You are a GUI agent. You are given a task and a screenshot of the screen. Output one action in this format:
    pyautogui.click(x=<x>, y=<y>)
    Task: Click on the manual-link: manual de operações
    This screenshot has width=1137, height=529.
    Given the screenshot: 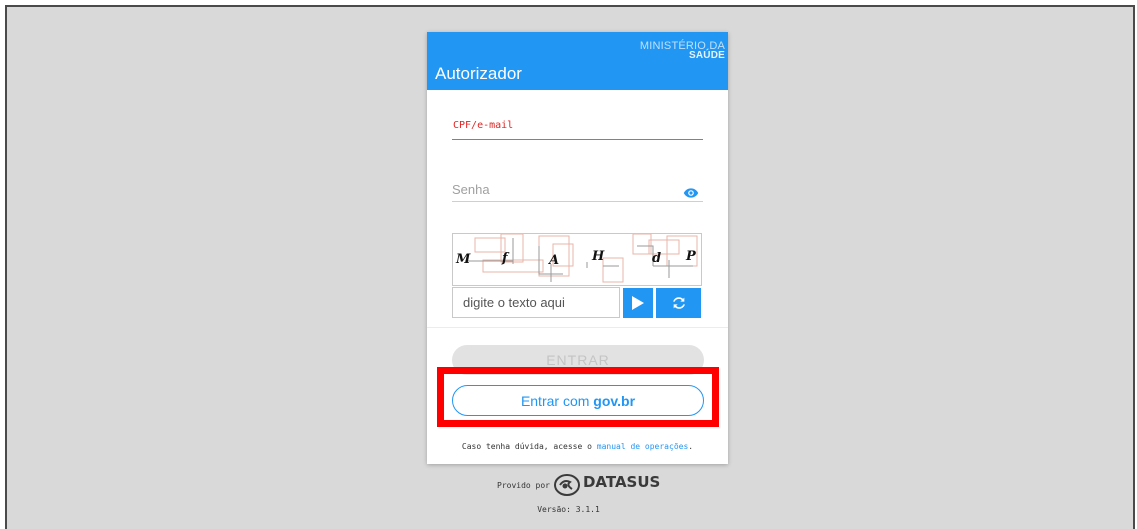 What is the action you would take?
    pyautogui.click(x=643, y=446)
    